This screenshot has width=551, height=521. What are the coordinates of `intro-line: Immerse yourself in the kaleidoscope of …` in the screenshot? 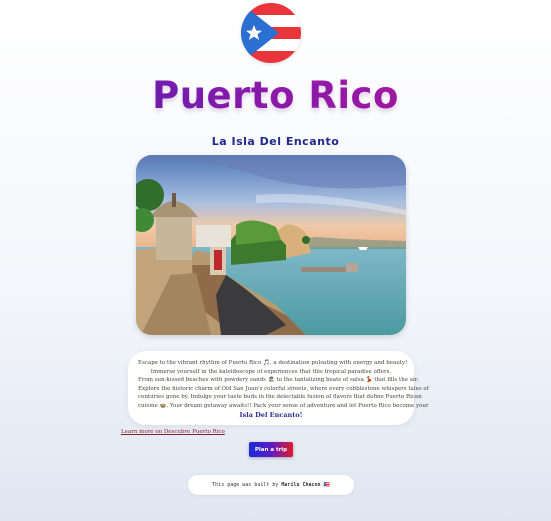 It's located at (271, 371).